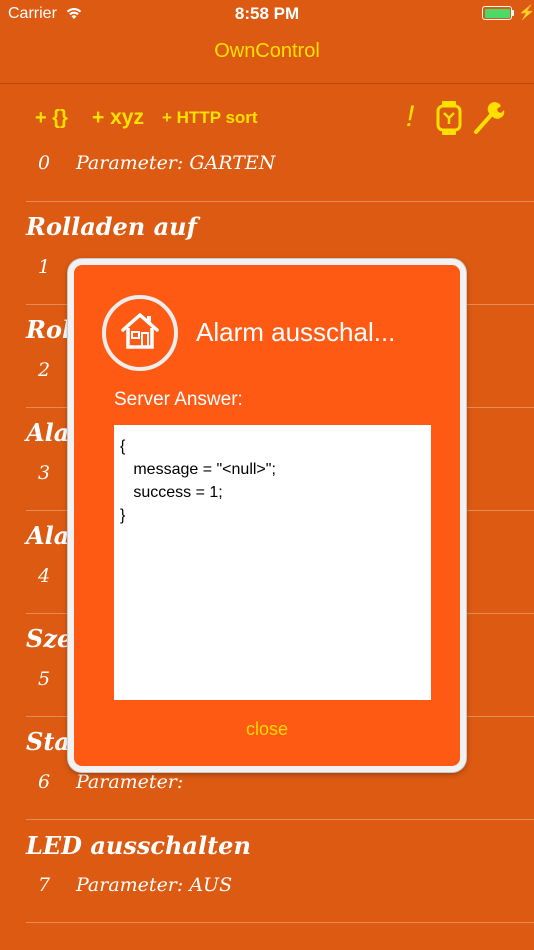 Image resolution: width=534 pixels, height=950 pixels. What do you see at coordinates (44, 163) in the screenshot?
I see `item-number: 0` at bounding box center [44, 163].